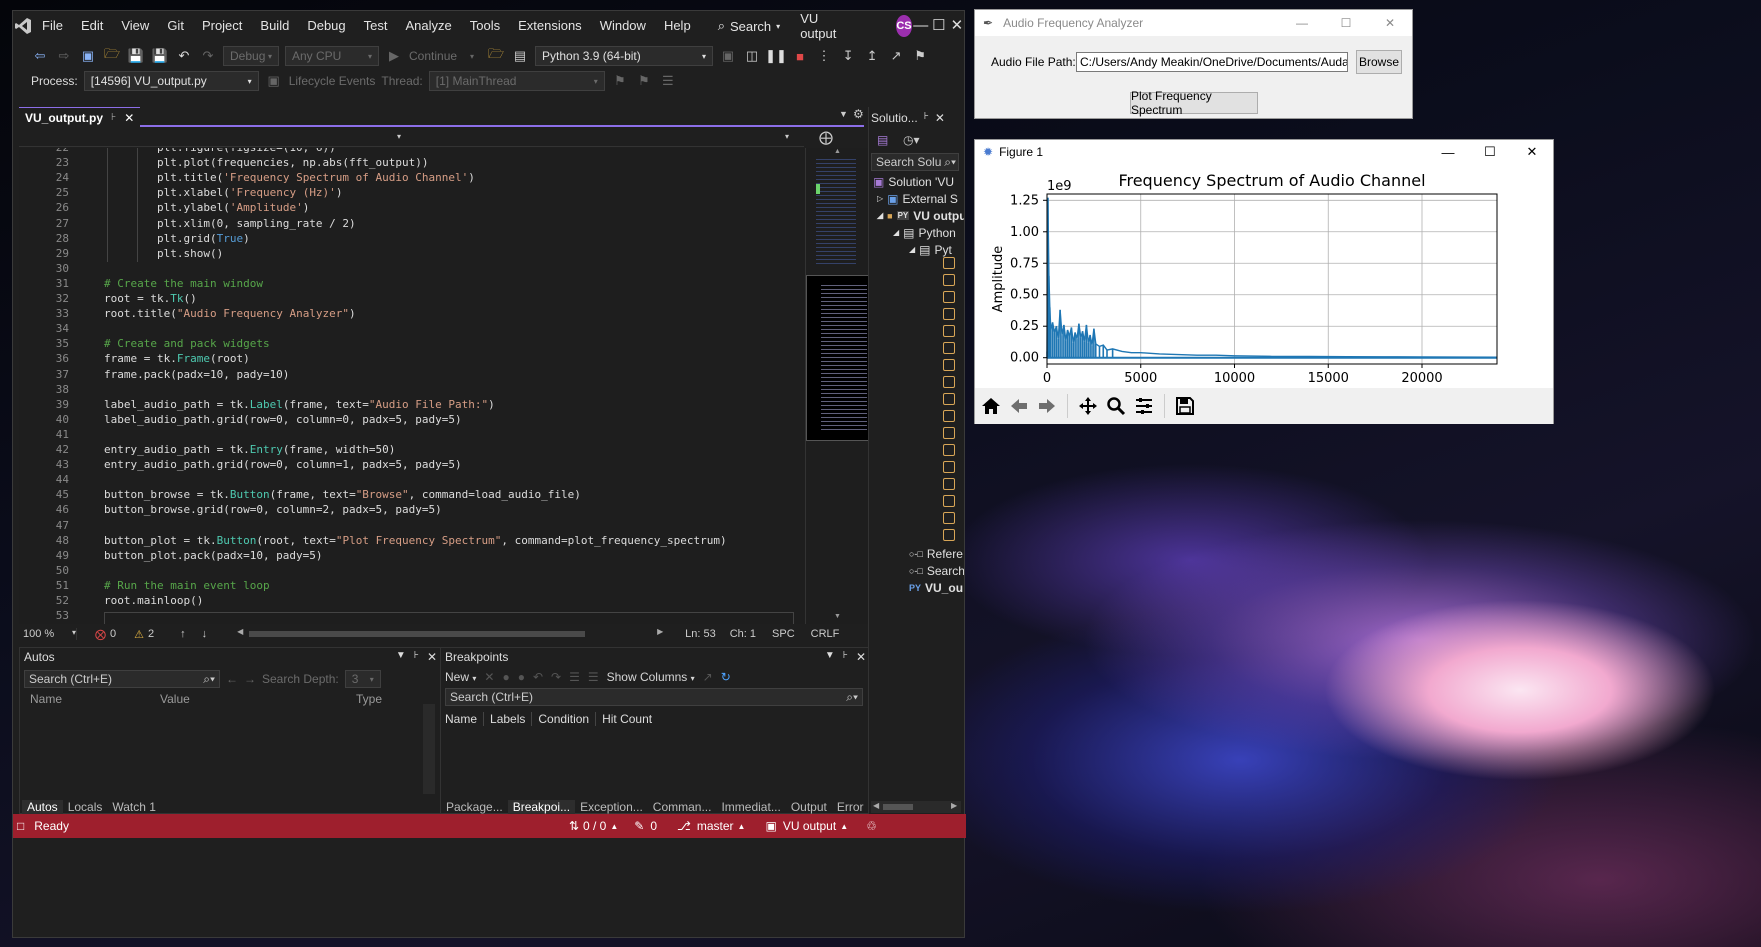  What do you see at coordinates (452, 633) in the screenshot?
I see `horizontal-scrollbar: ◀ ▶` at bounding box center [452, 633].